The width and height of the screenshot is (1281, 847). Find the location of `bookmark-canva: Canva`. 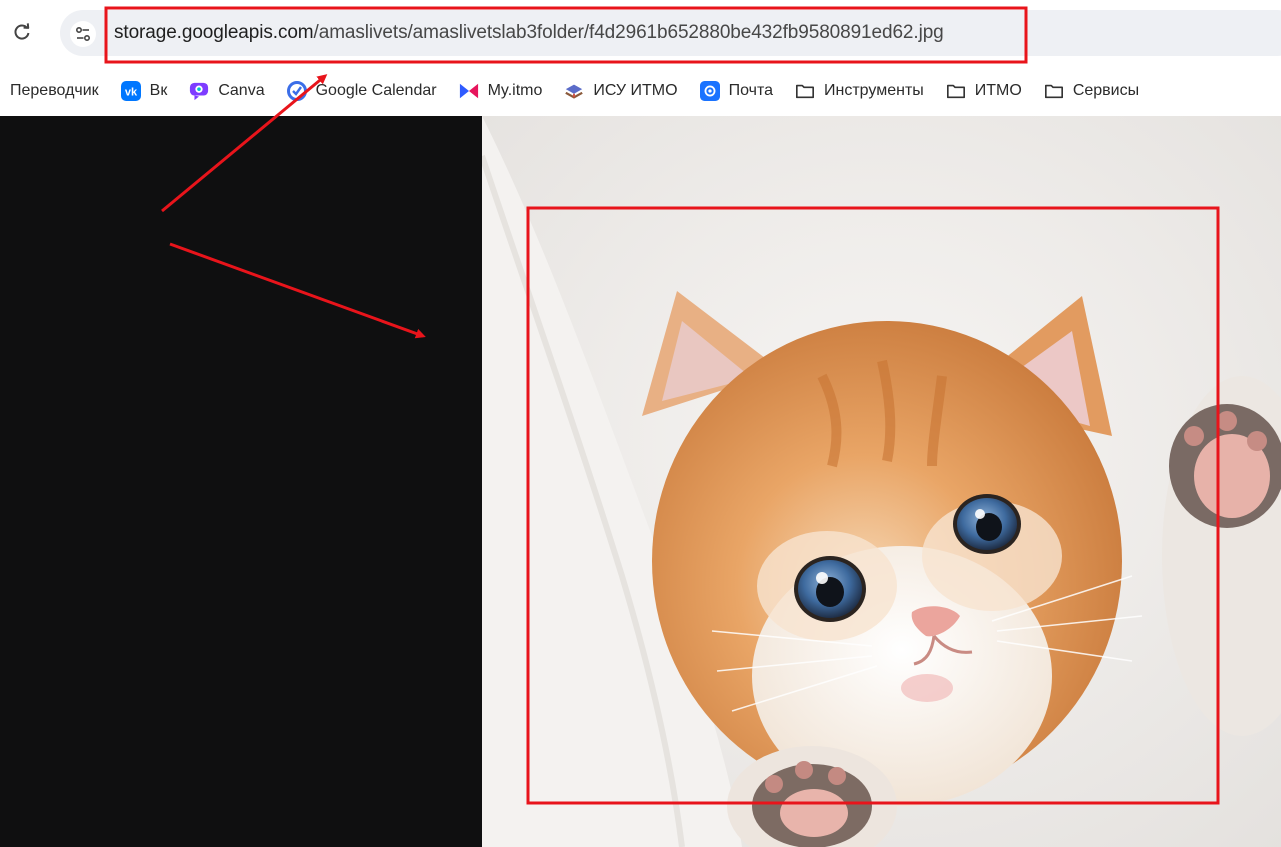

bookmark-canva: Canva is located at coordinates (227, 91).